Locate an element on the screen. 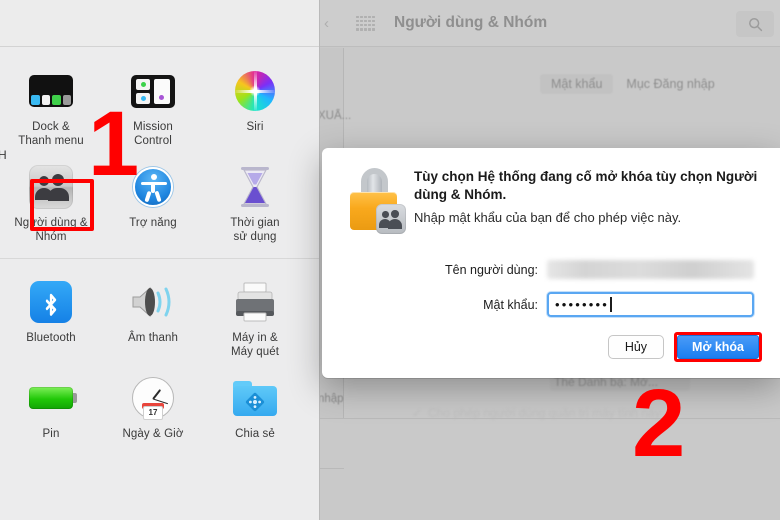  pref-label: Chia sẻ is located at coordinates (255, 434).